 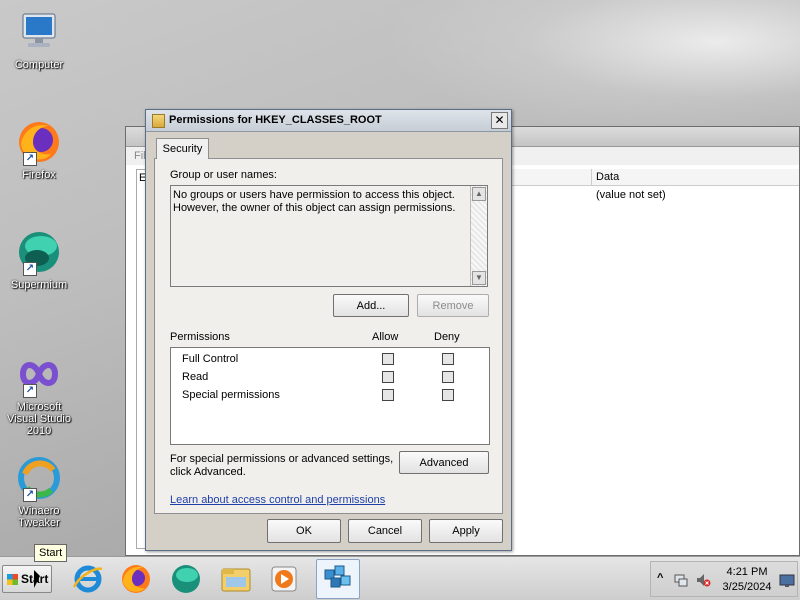 What do you see at coordinates (747, 572) in the screenshot?
I see `clock-time: 4:21 PM` at bounding box center [747, 572].